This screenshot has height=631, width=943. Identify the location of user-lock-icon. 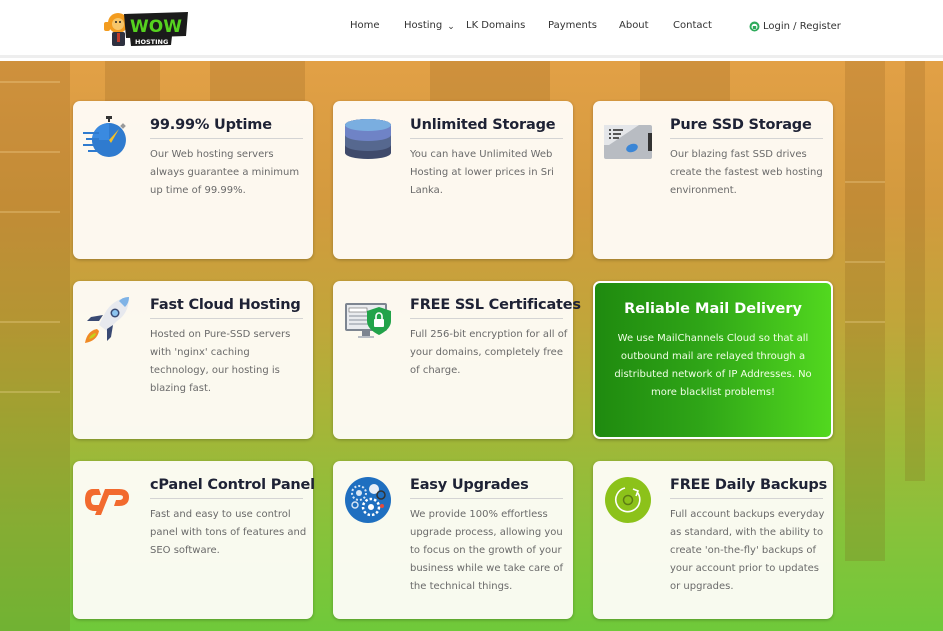
(754, 26).